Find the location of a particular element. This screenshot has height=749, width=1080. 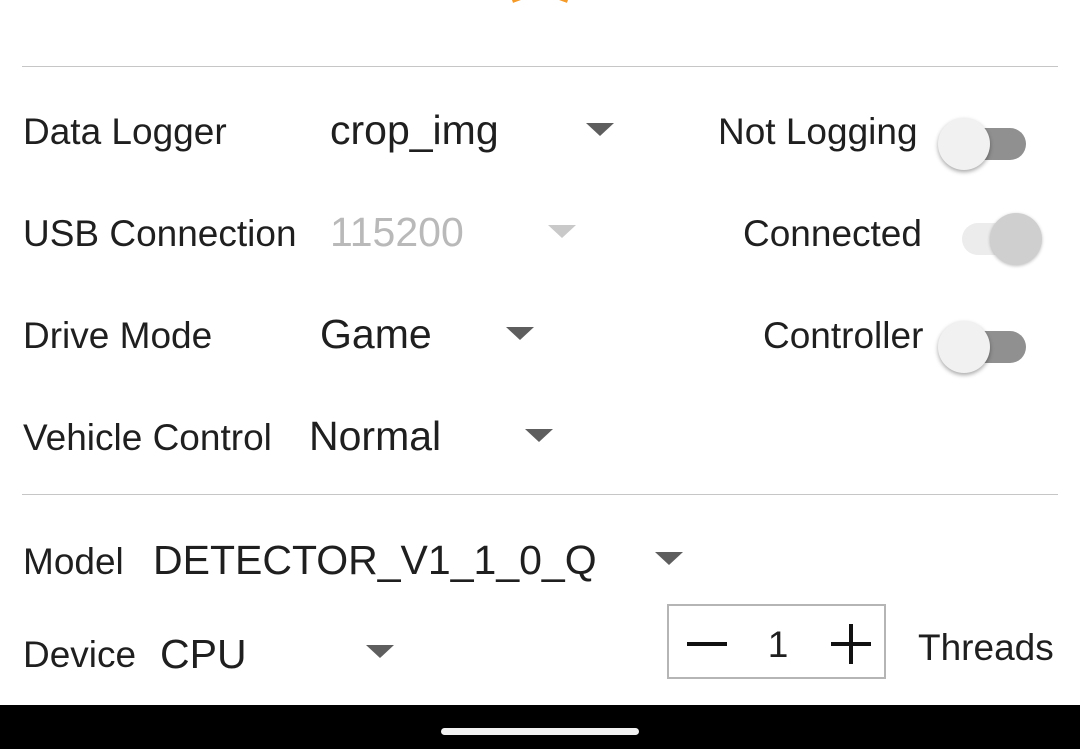

vehicle-control-spinner: Normal is located at coordinates (432, 438).